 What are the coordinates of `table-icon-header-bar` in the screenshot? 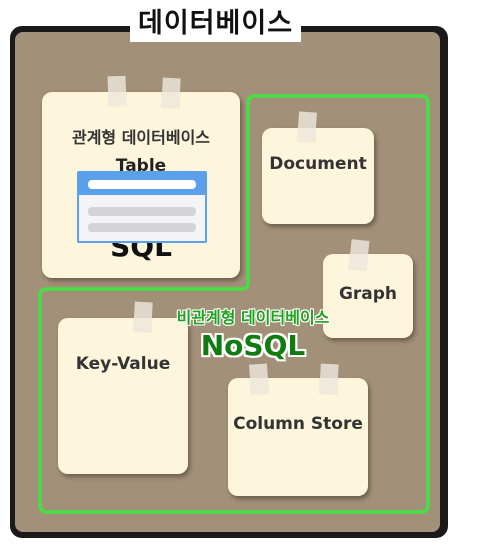 It's located at (142, 184).